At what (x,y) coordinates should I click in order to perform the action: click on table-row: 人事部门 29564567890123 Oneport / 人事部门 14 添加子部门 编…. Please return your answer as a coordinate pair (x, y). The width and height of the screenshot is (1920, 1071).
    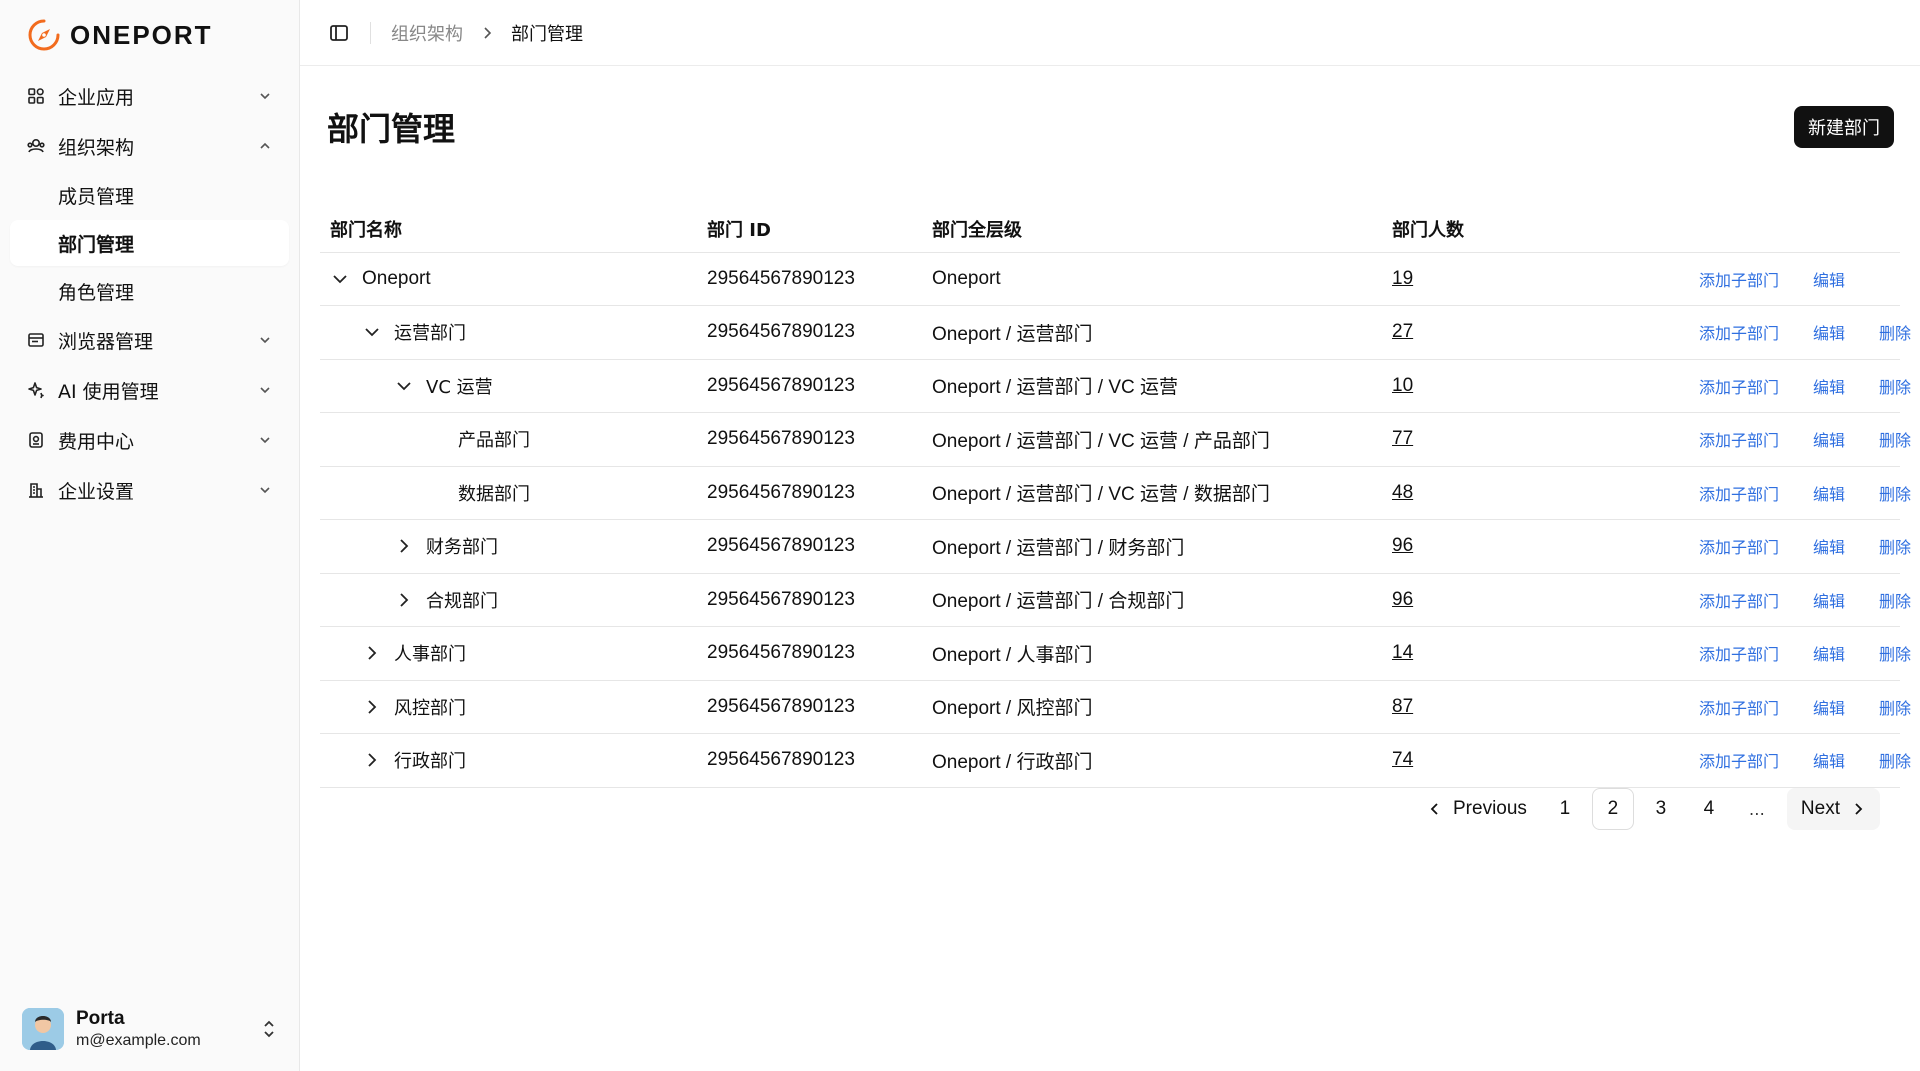
    Looking at the image, I should click on (1115, 653).